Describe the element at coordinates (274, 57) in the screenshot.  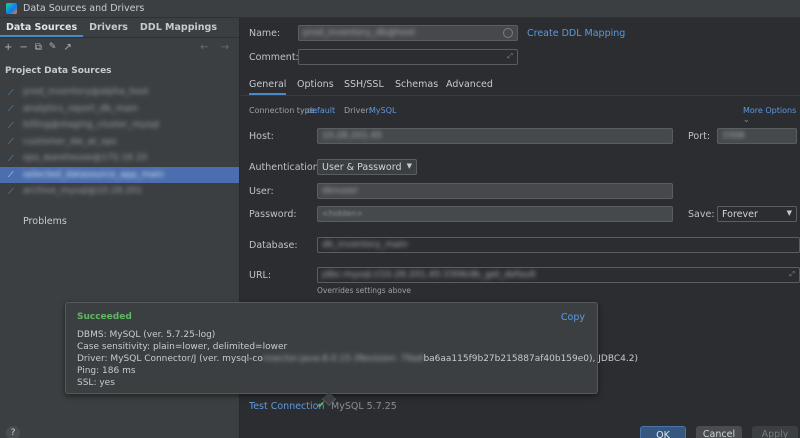
I see `comment-label: Comment:` at that location.